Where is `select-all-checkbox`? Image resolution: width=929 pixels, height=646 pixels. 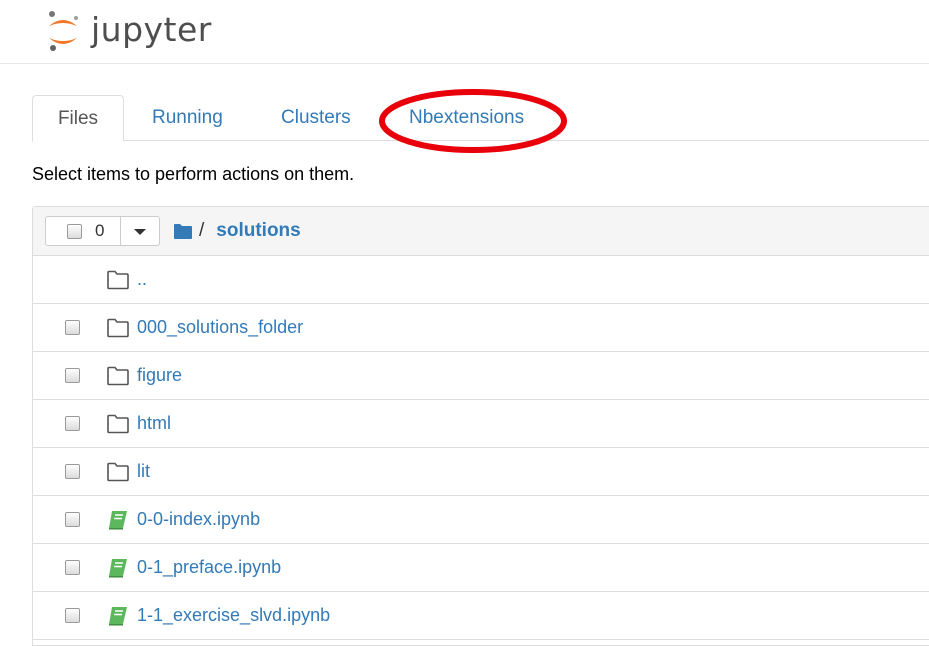
select-all-checkbox is located at coordinates (74, 231).